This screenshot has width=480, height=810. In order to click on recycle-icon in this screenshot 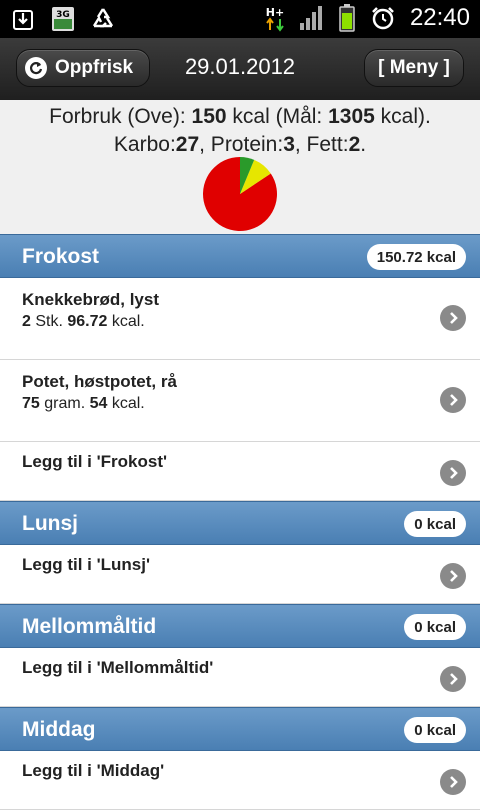, I will do `click(103, 19)`.